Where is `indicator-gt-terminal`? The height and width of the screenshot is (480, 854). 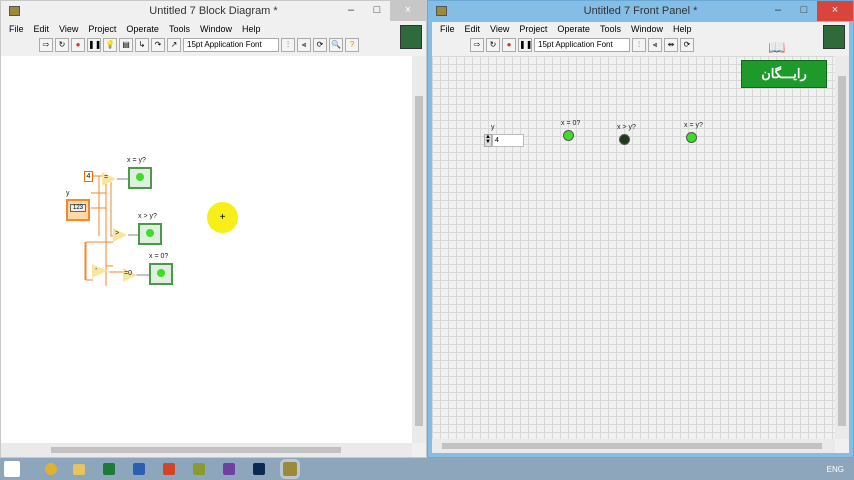 indicator-gt-terminal is located at coordinates (150, 234).